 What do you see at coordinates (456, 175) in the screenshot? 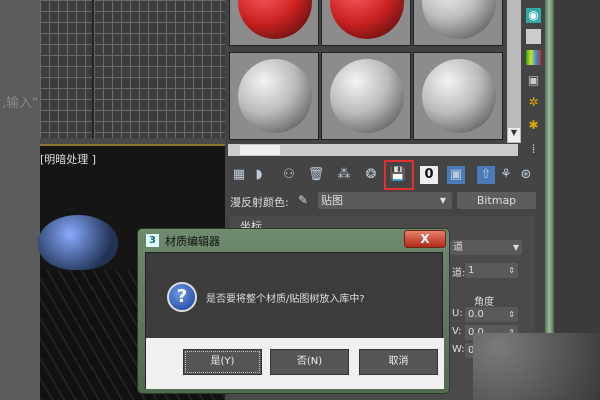
I see `show-shaded-map-icon: ▣` at bounding box center [456, 175].